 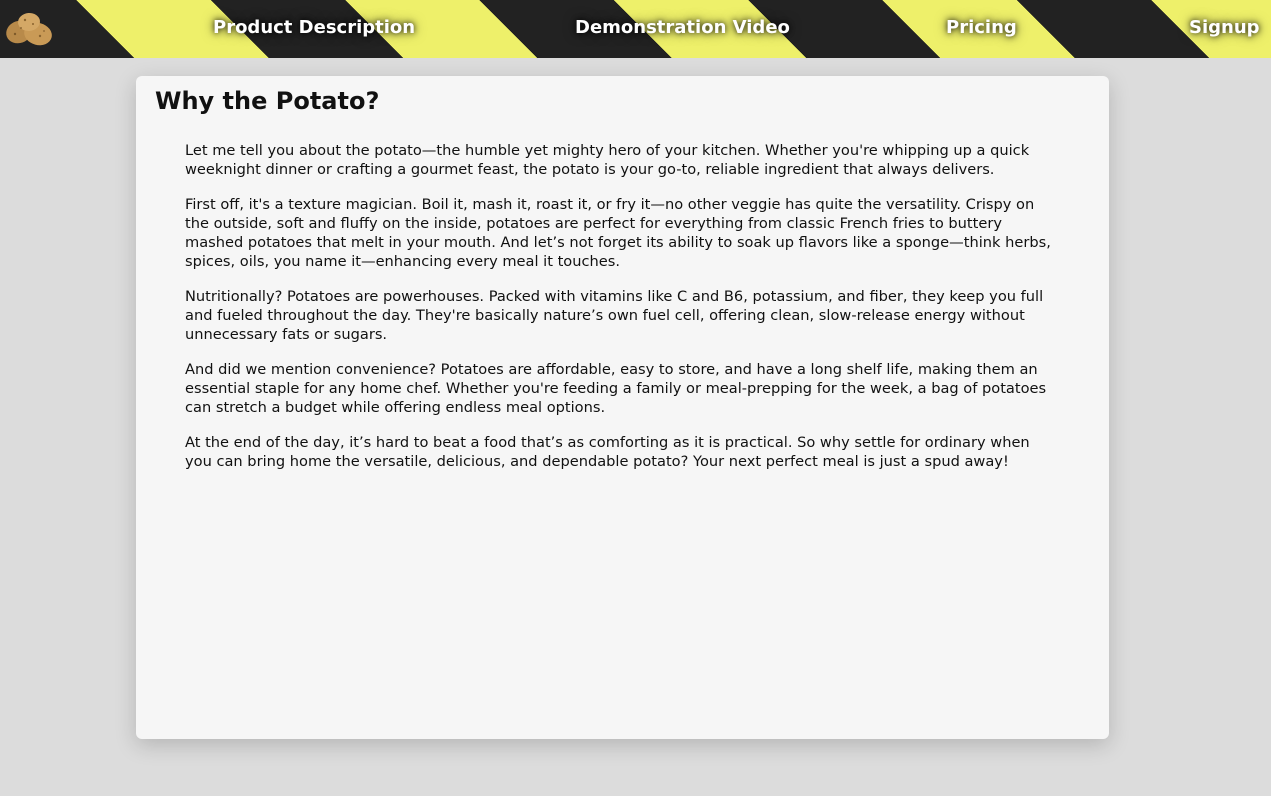 What do you see at coordinates (1224, 28) in the screenshot?
I see `nav-link-signup: Signup` at bounding box center [1224, 28].